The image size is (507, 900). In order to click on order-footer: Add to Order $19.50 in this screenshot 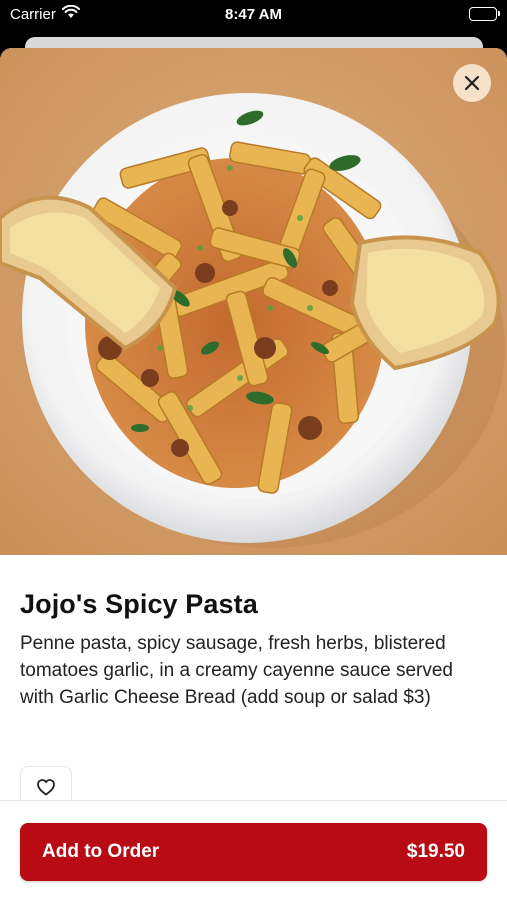, I will do `click(253, 850)`.